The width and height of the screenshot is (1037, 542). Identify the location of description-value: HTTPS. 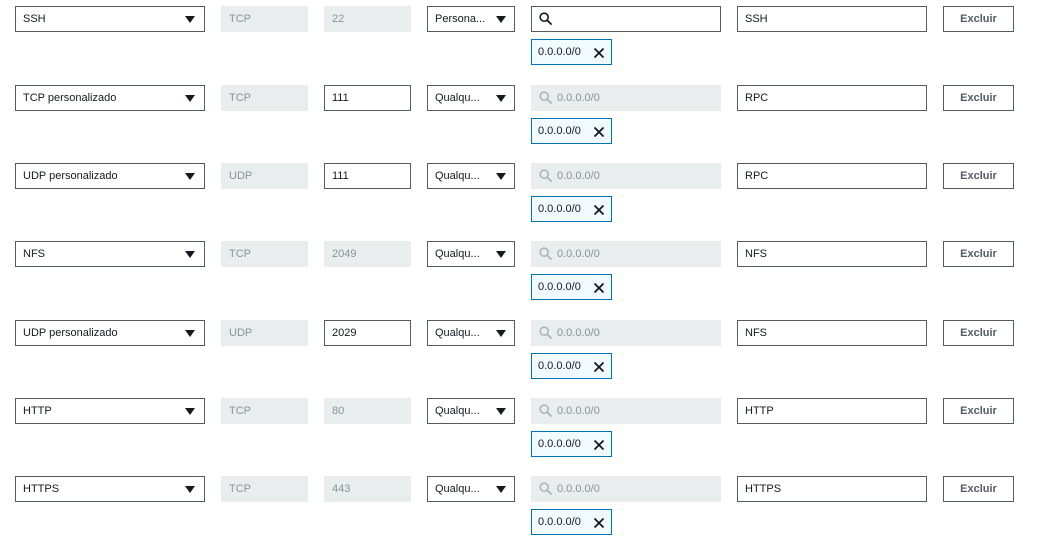
(763, 489).